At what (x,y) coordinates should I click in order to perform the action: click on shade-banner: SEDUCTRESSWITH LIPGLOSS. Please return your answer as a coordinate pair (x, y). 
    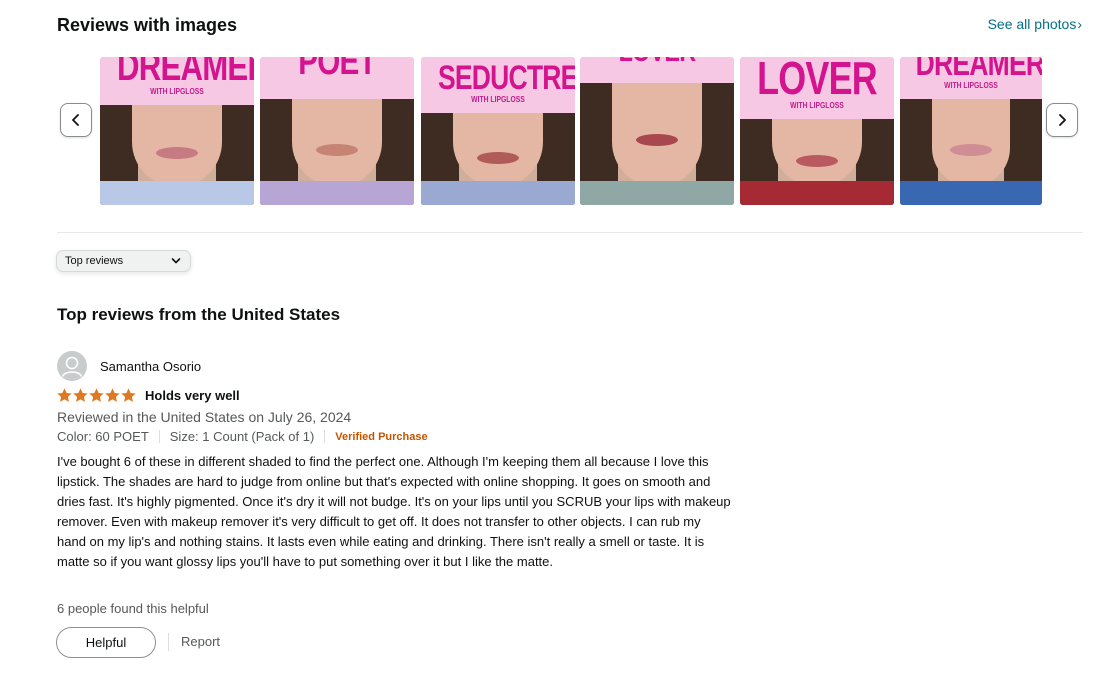
    Looking at the image, I should click on (498, 85).